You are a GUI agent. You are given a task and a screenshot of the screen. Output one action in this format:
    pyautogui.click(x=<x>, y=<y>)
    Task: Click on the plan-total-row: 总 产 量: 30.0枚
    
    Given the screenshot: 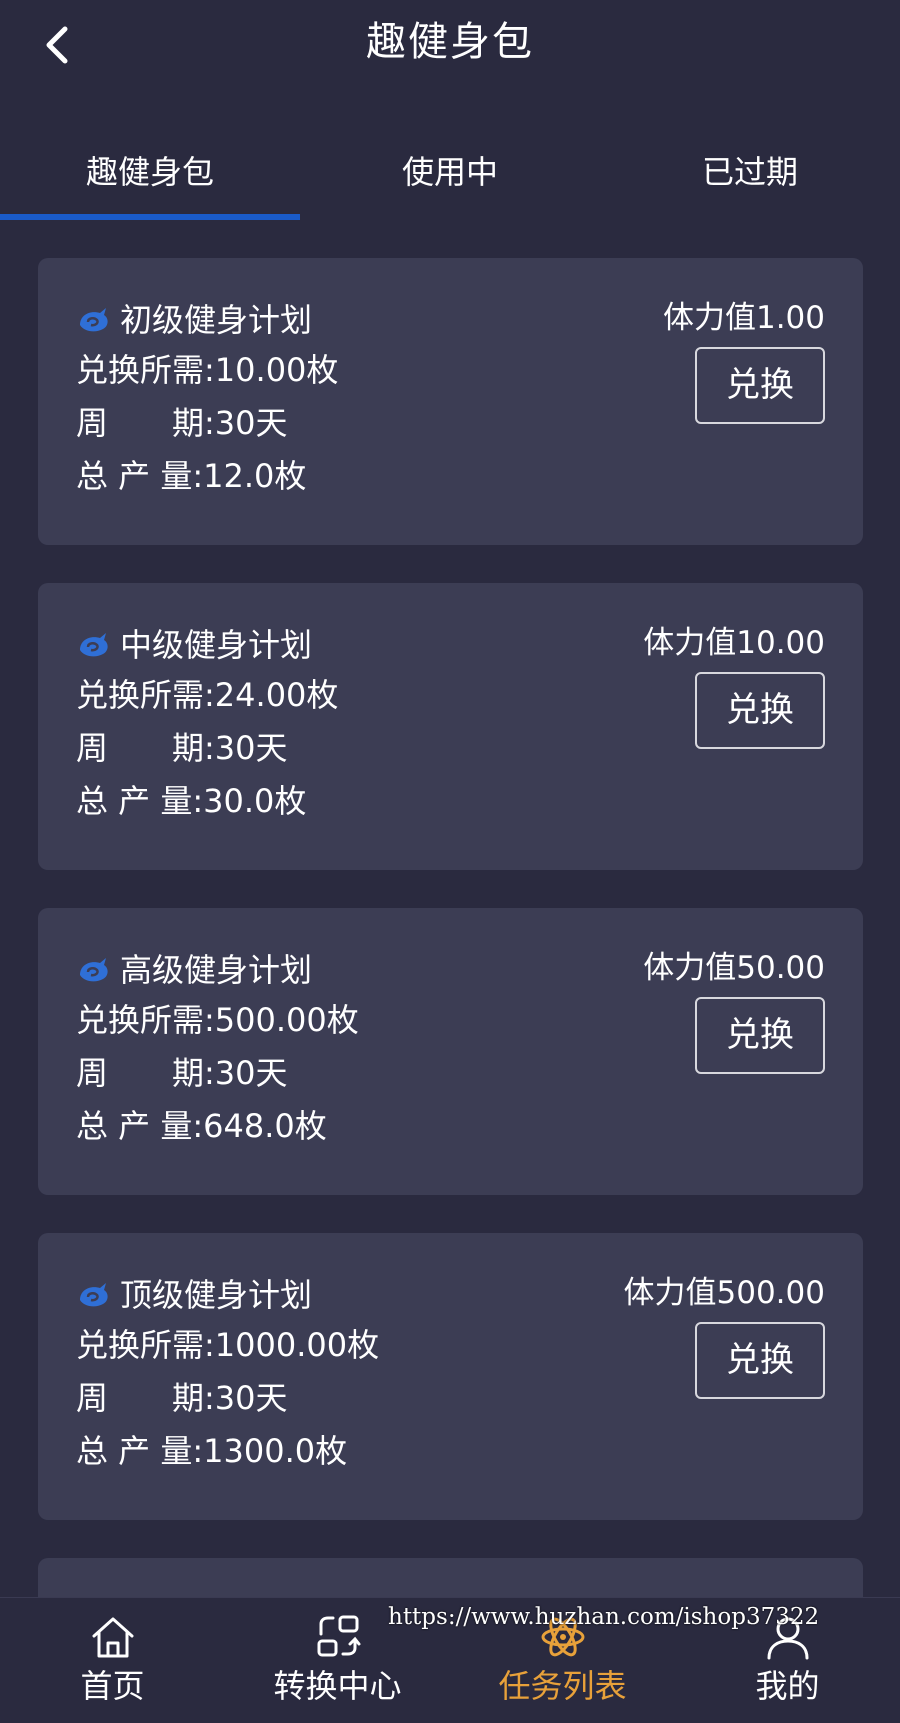 What is the action you would take?
    pyautogui.click(x=191, y=801)
    